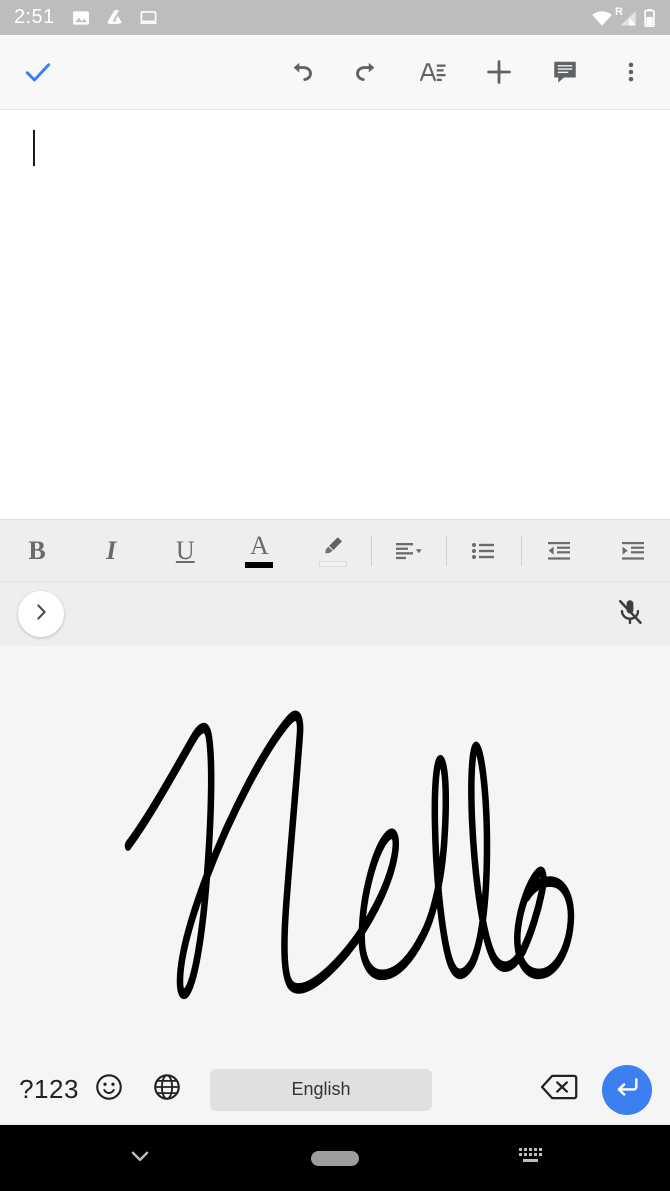 This screenshot has width=670, height=1191. I want to click on backspace-key, so click(559, 1090).